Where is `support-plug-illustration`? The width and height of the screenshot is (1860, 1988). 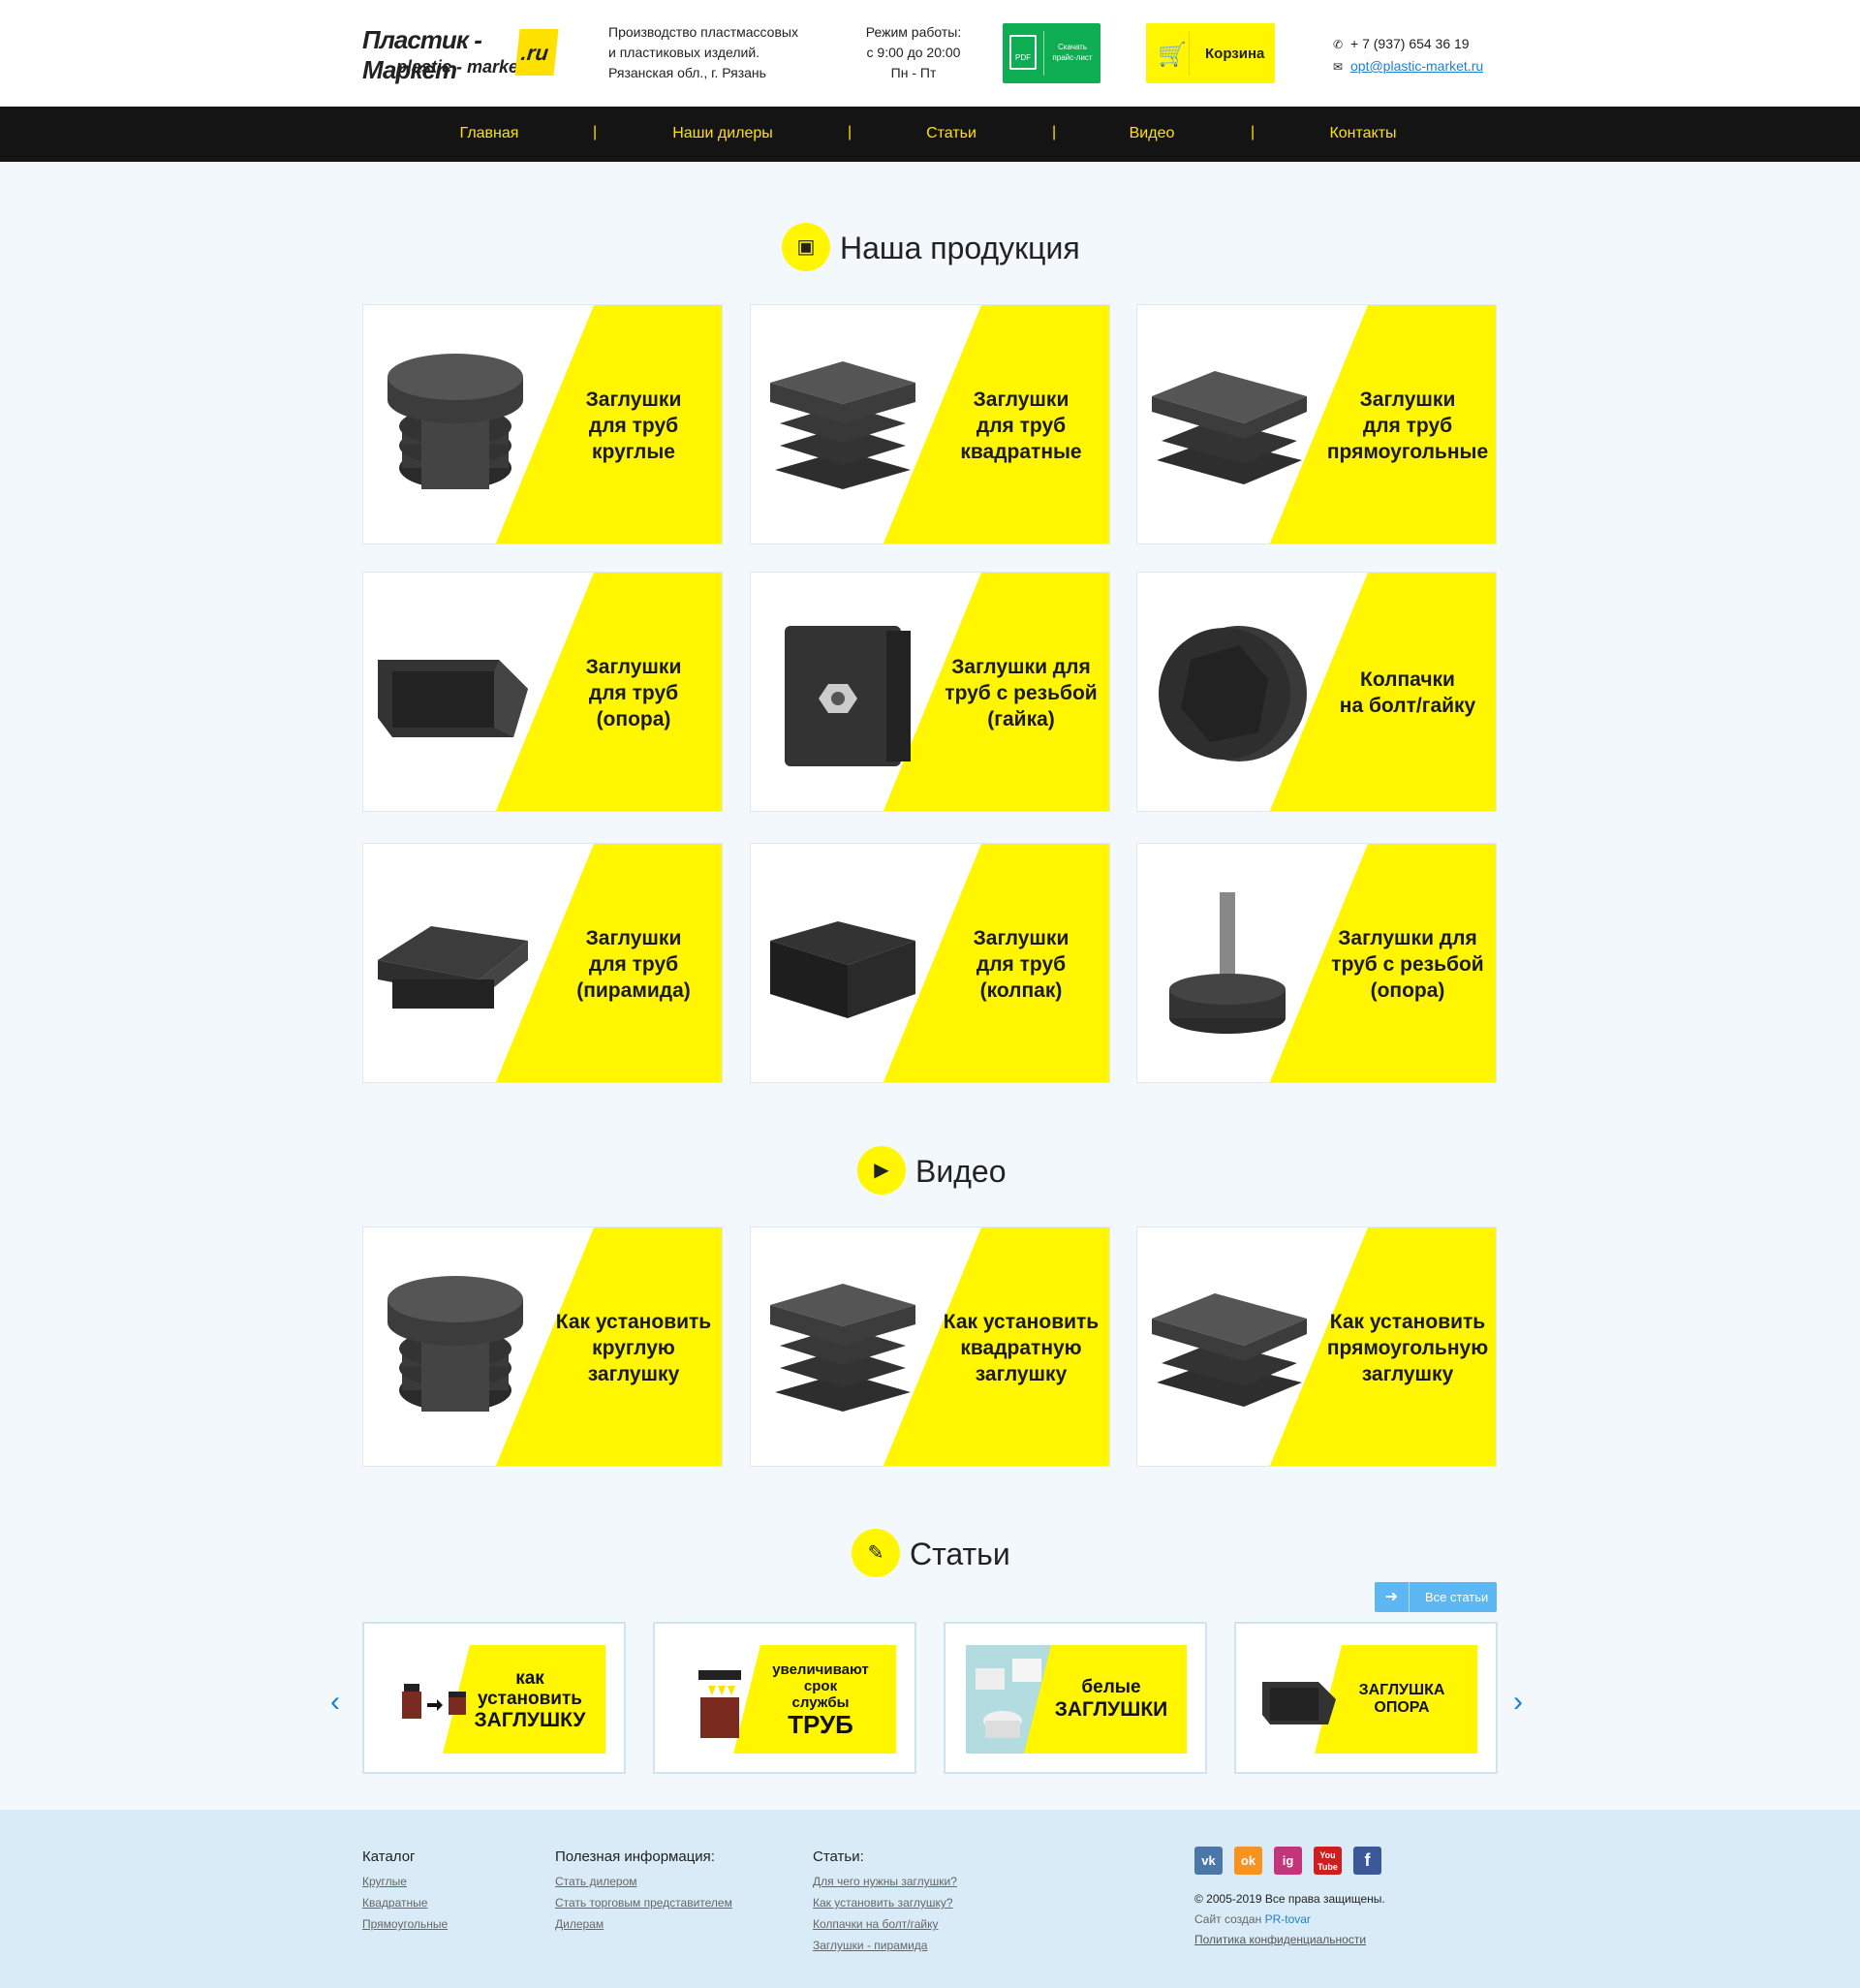
support-plug-illustration is located at coordinates (1299, 1703).